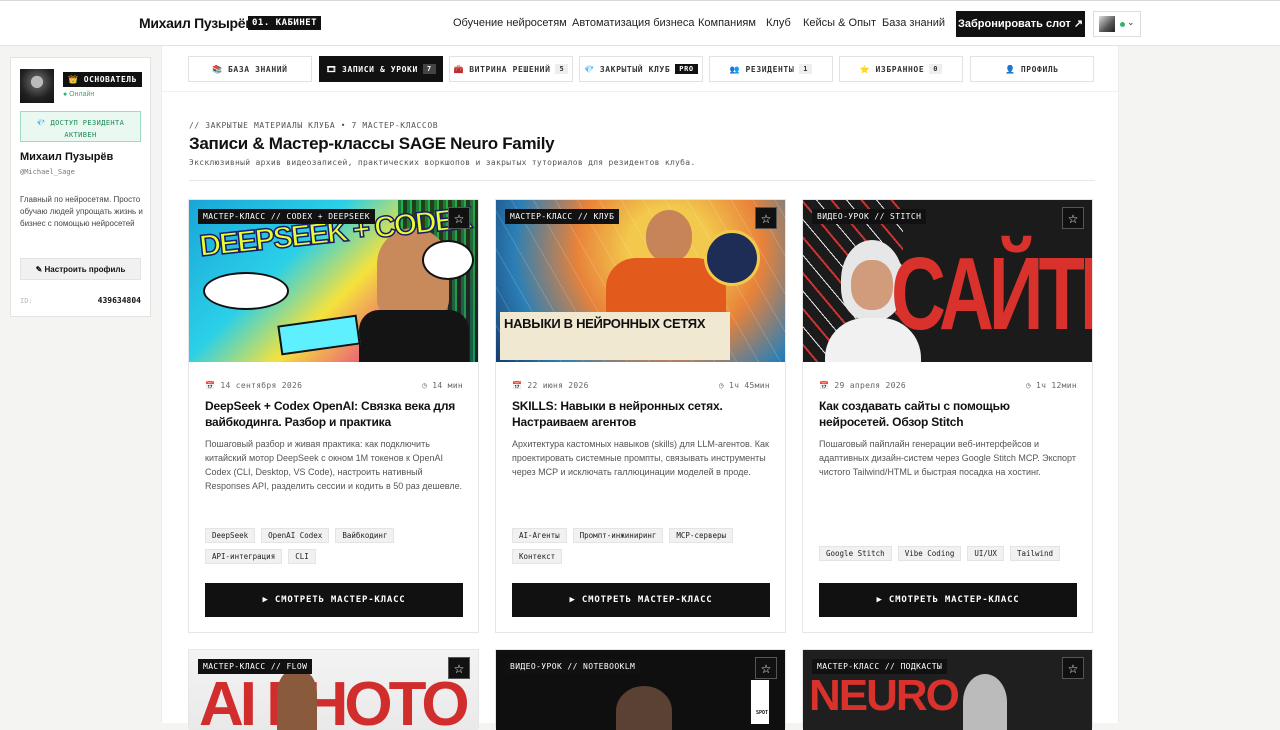  I want to click on nav-link-automation: Автоматизация бизнеса, so click(633, 23).